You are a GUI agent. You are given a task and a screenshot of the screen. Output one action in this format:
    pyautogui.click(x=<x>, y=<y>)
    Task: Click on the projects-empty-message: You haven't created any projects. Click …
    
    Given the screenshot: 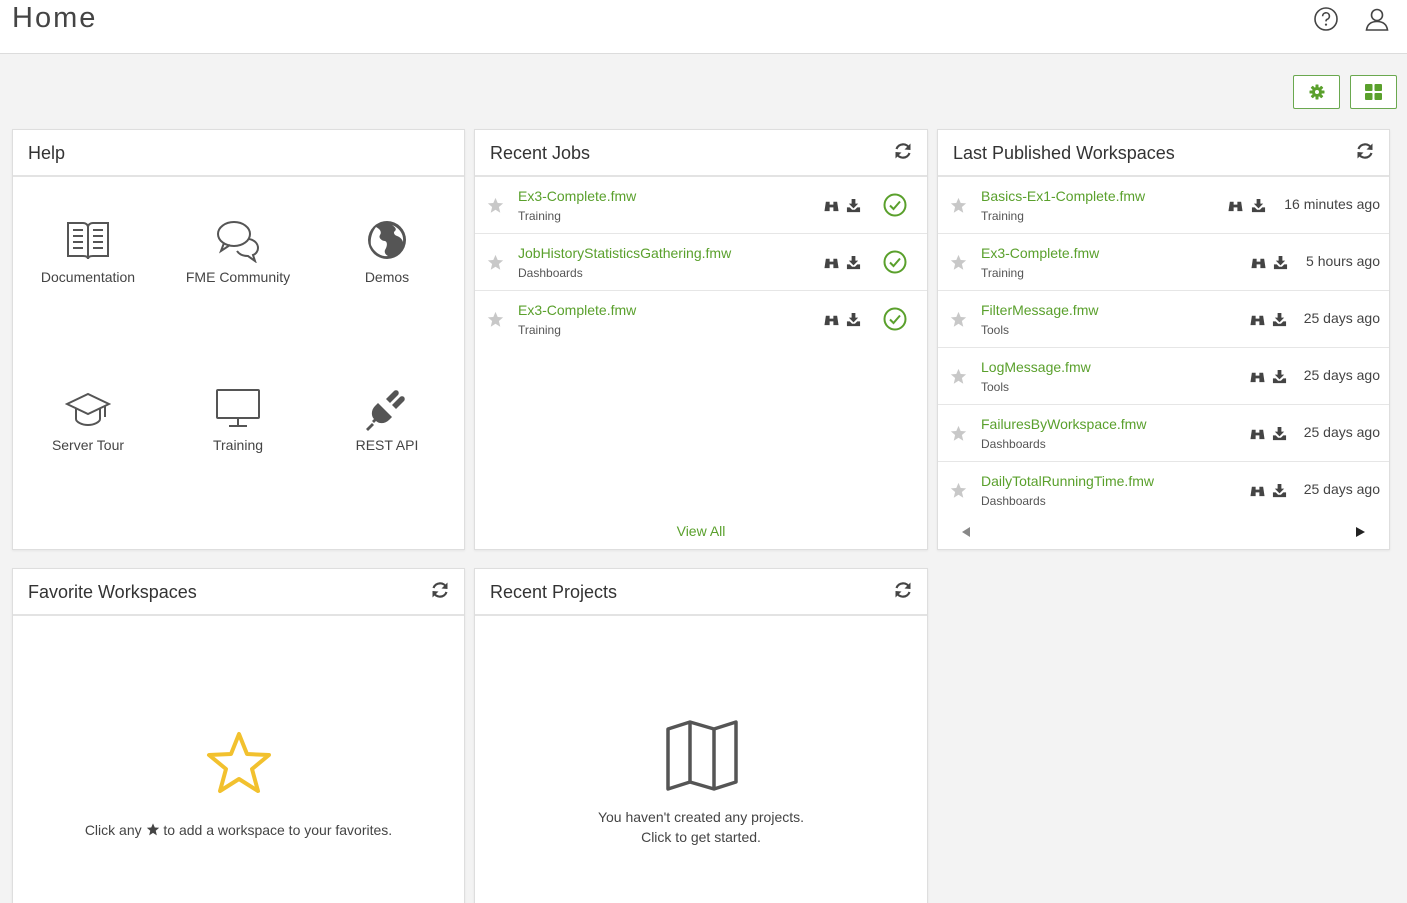 What is the action you would take?
    pyautogui.click(x=701, y=827)
    